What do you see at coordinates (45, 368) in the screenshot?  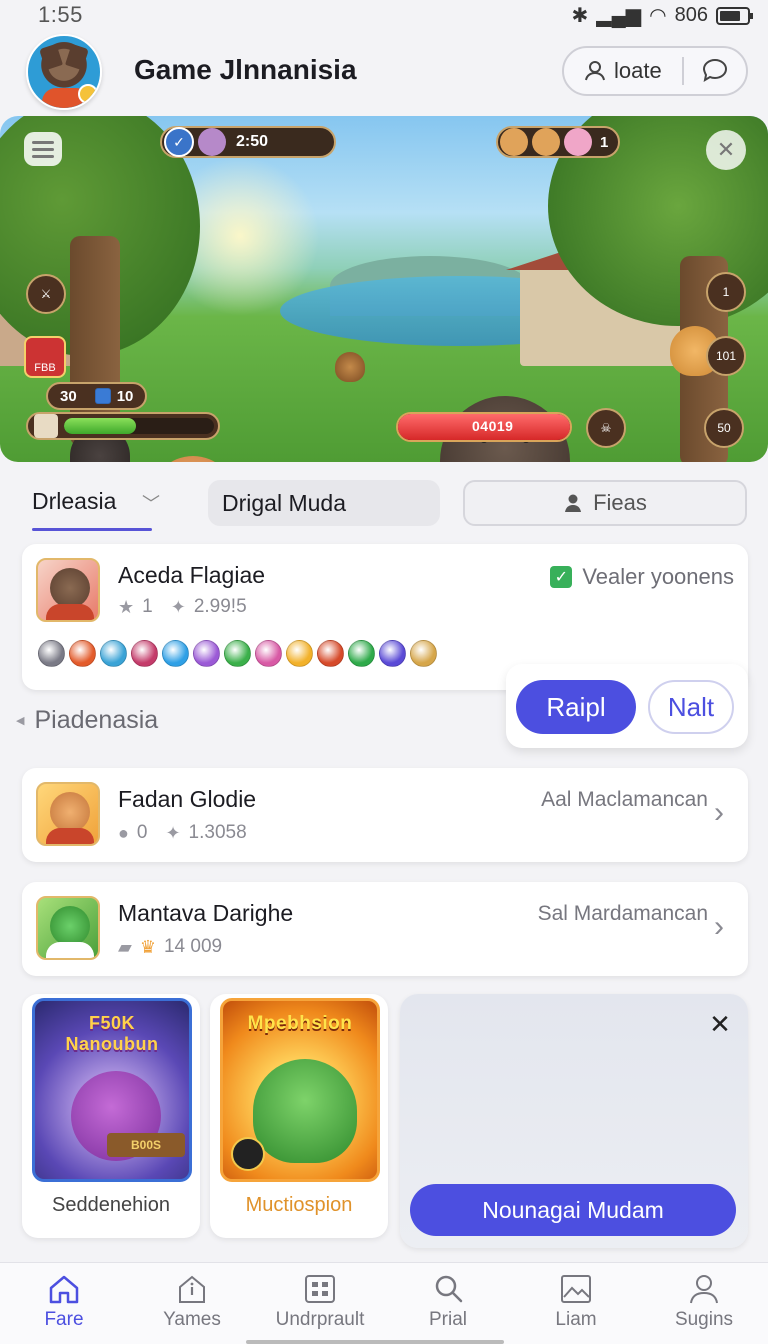 I see `item-badge-label: FBB` at bounding box center [45, 368].